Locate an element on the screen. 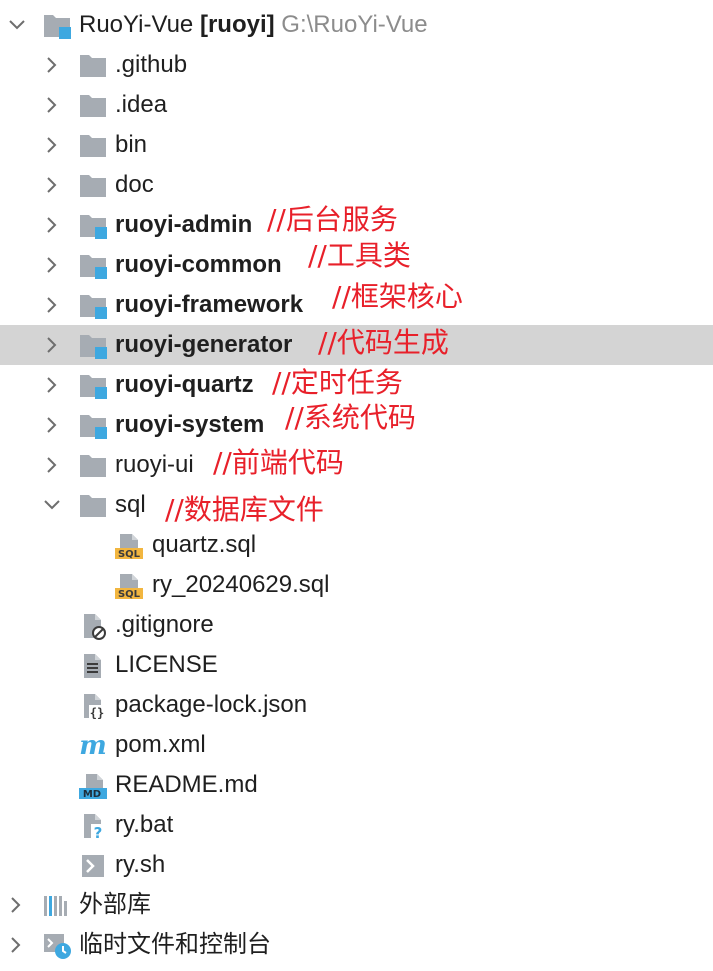 This screenshot has height=971, width=713. annotation-ruoyi-common: //工具类 is located at coordinates (359, 255).